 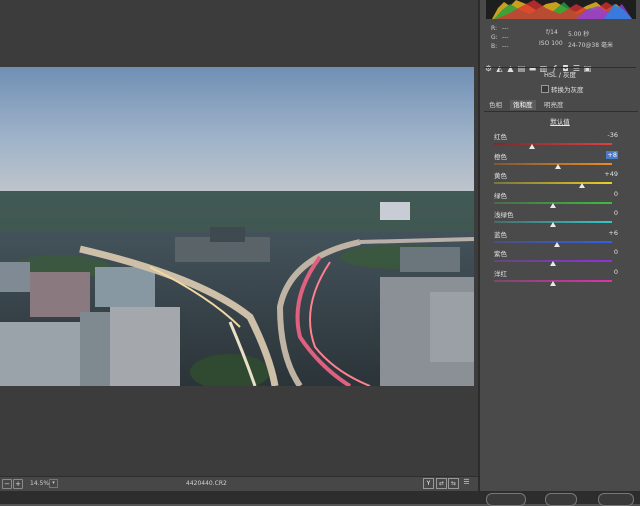 What do you see at coordinates (7, 484) in the screenshot?
I see `zoom-out-button: −` at bounding box center [7, 484].